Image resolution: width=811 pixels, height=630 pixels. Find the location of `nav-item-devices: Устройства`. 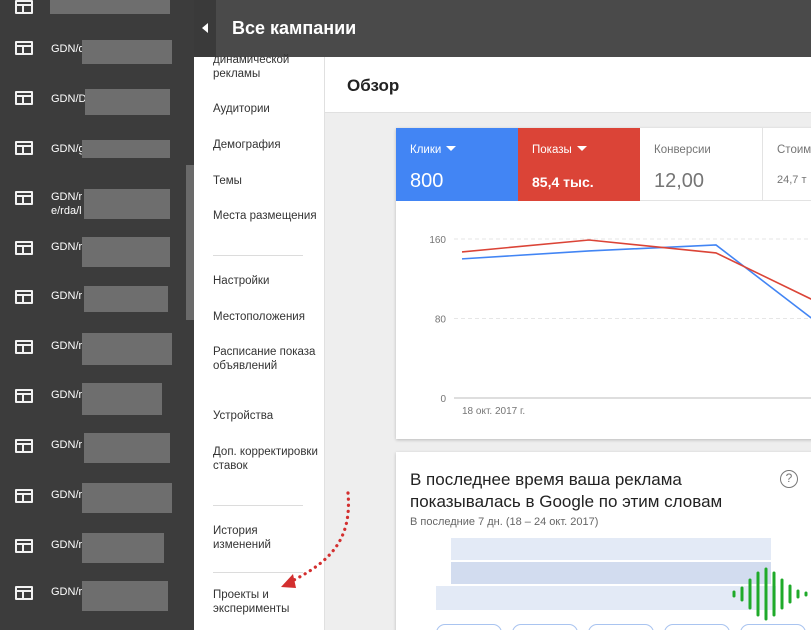

nav-item-devices: Устройства is located at coordinates (265, 416).